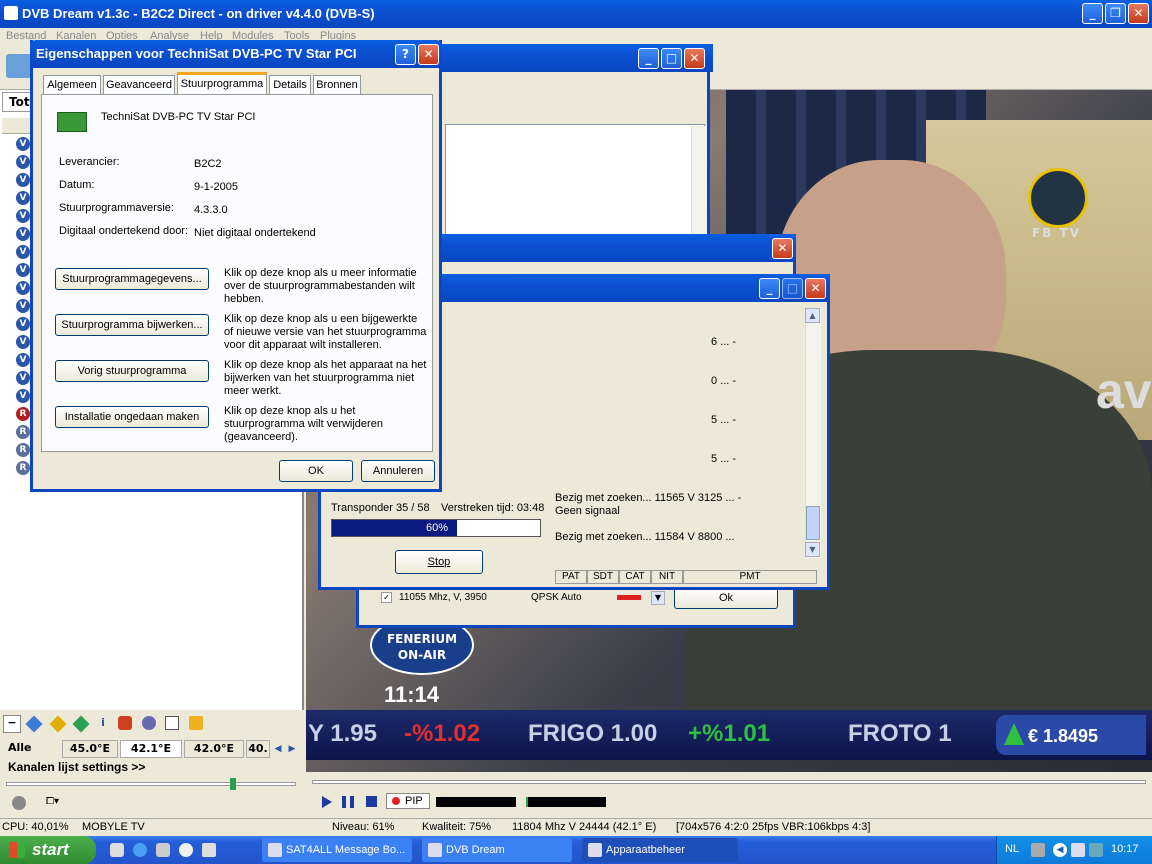 The image size is (1152, 864). Describe the element at coordinates (103, 724) in the screenshot. I see `info-icon: i` at that location.